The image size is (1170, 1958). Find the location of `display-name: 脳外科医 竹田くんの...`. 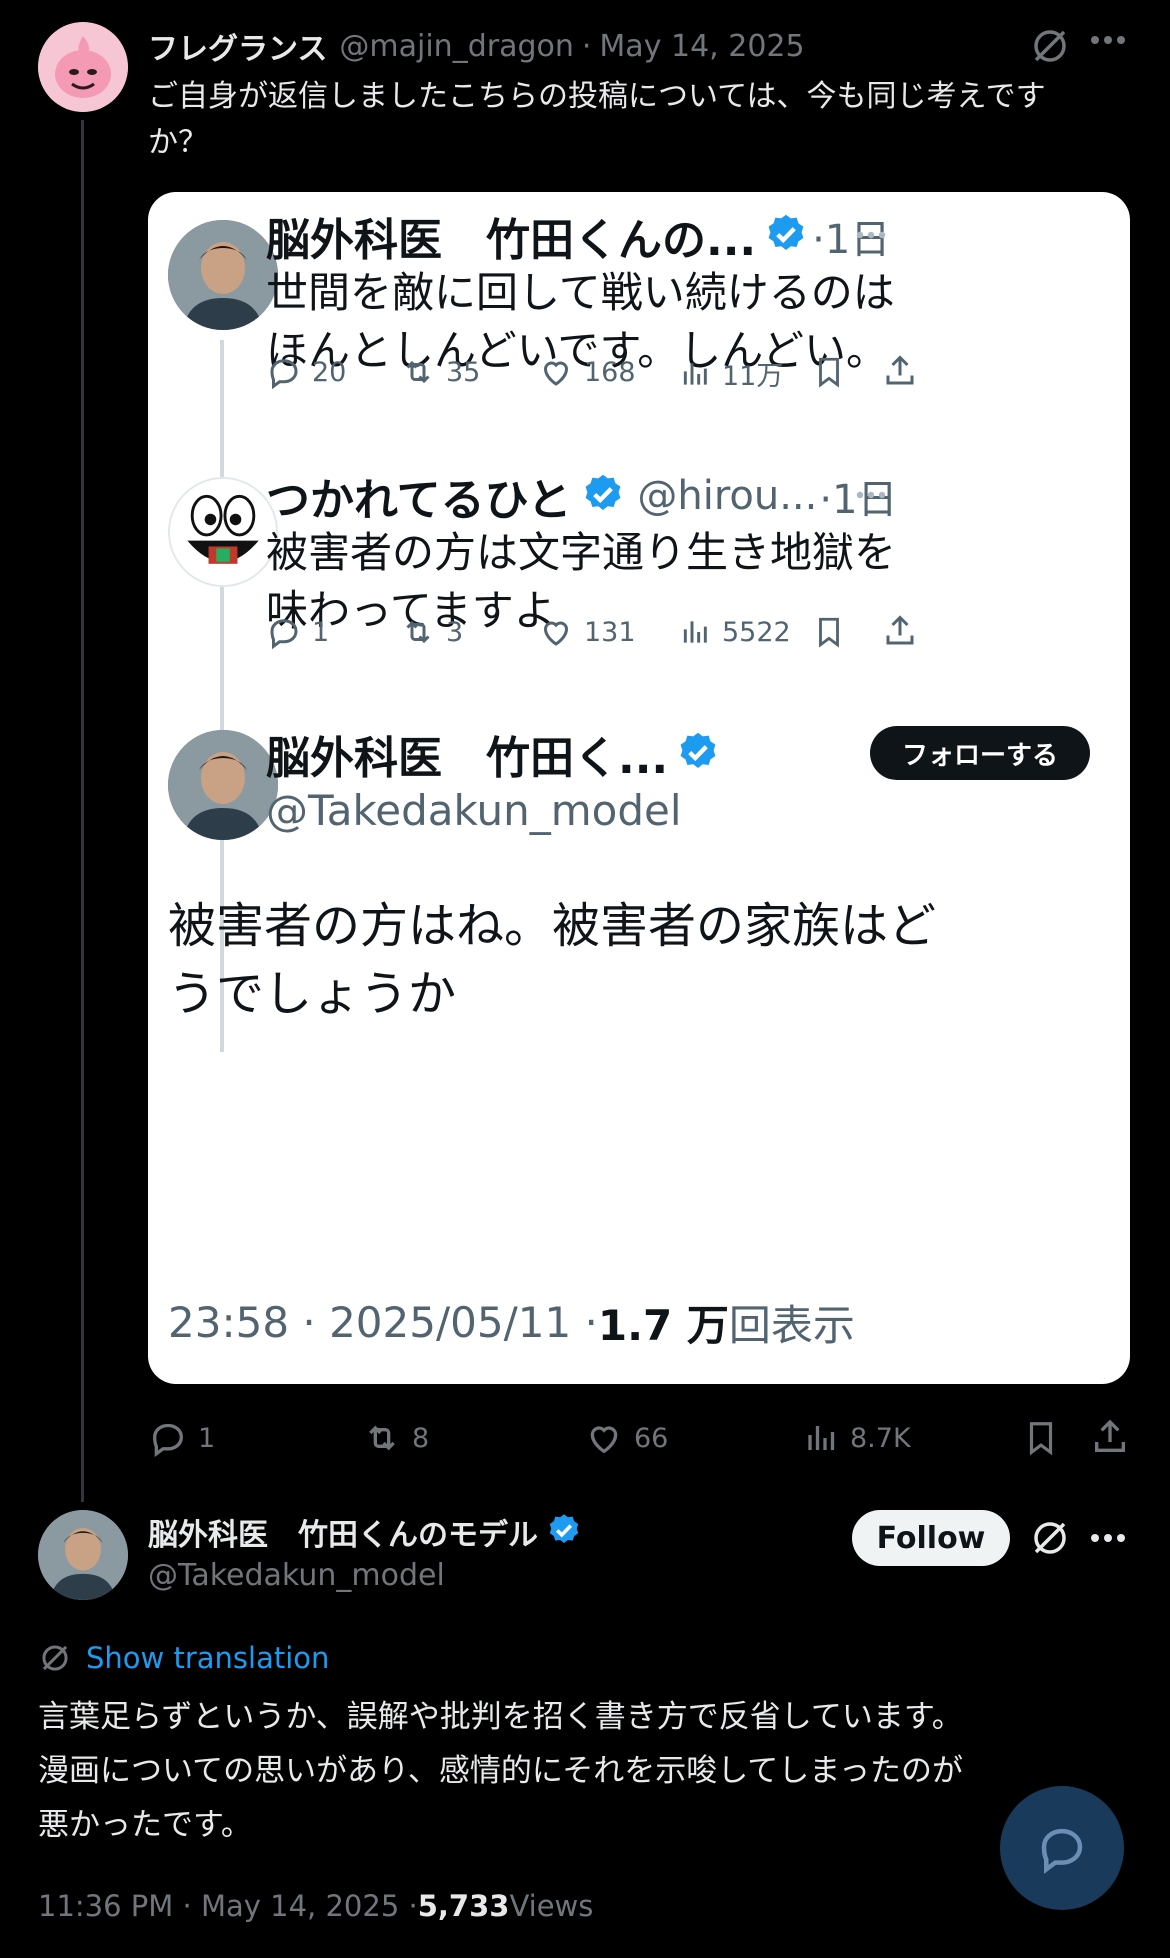

display-name: 脳外科医 竹田くんの... is located at coordinates (511, 240).